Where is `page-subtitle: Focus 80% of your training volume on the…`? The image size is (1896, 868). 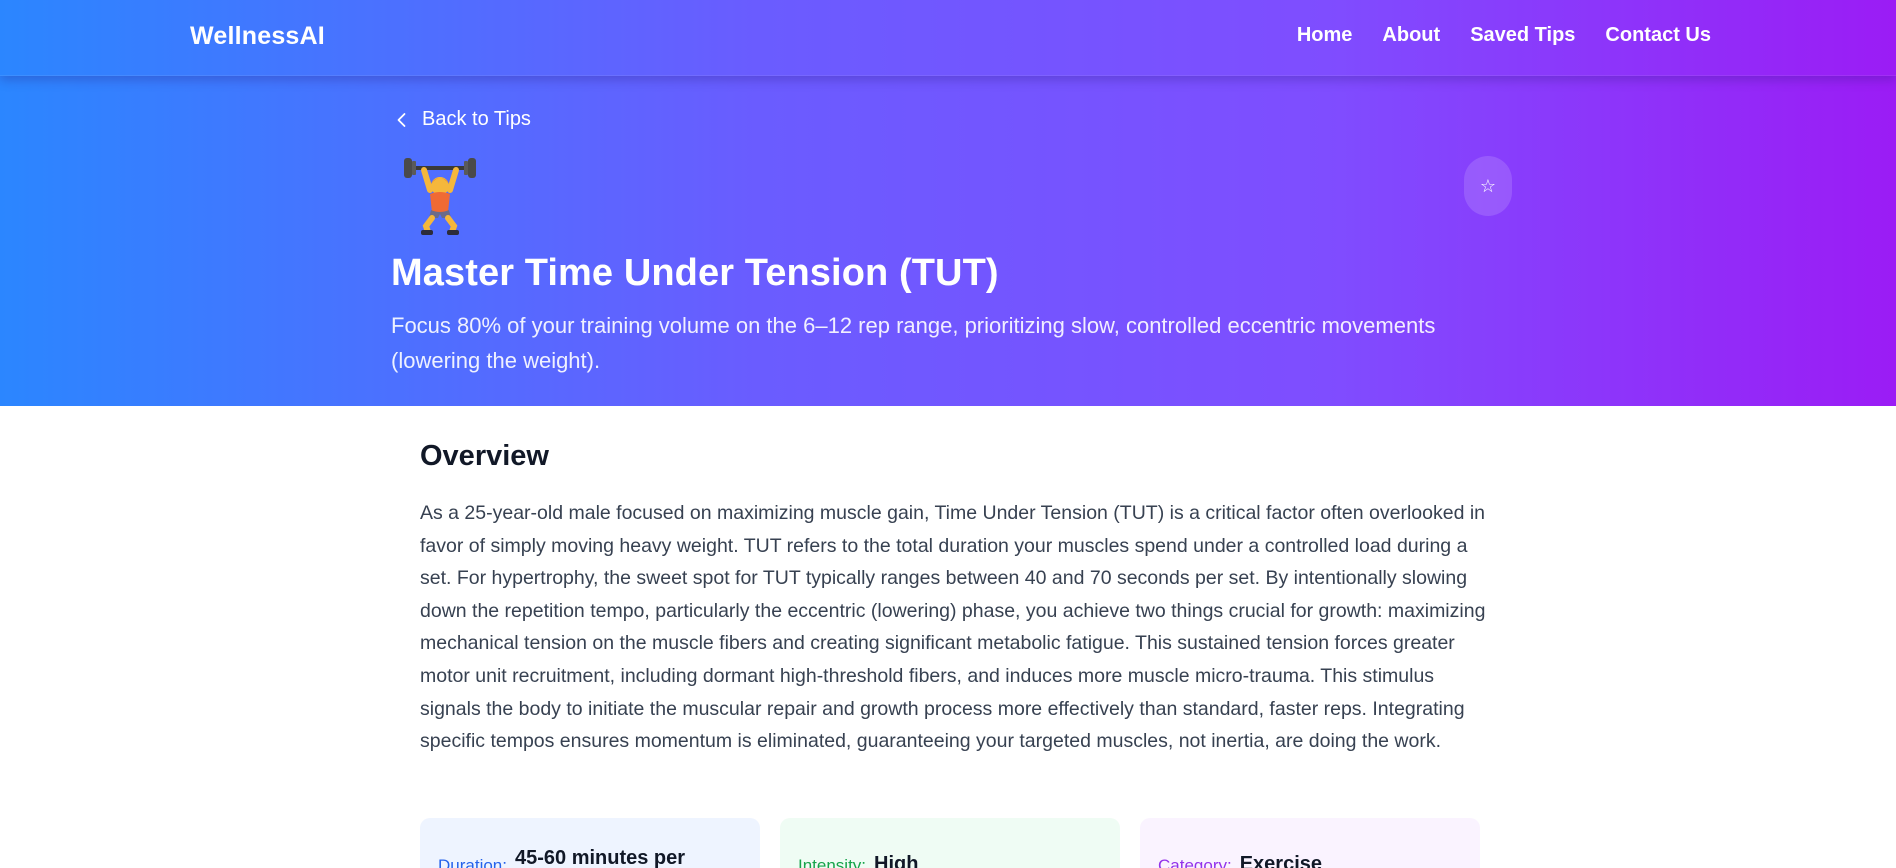
page-subtitle: Focus 80% of your training volume on the… is located at coordinates (913, 343).